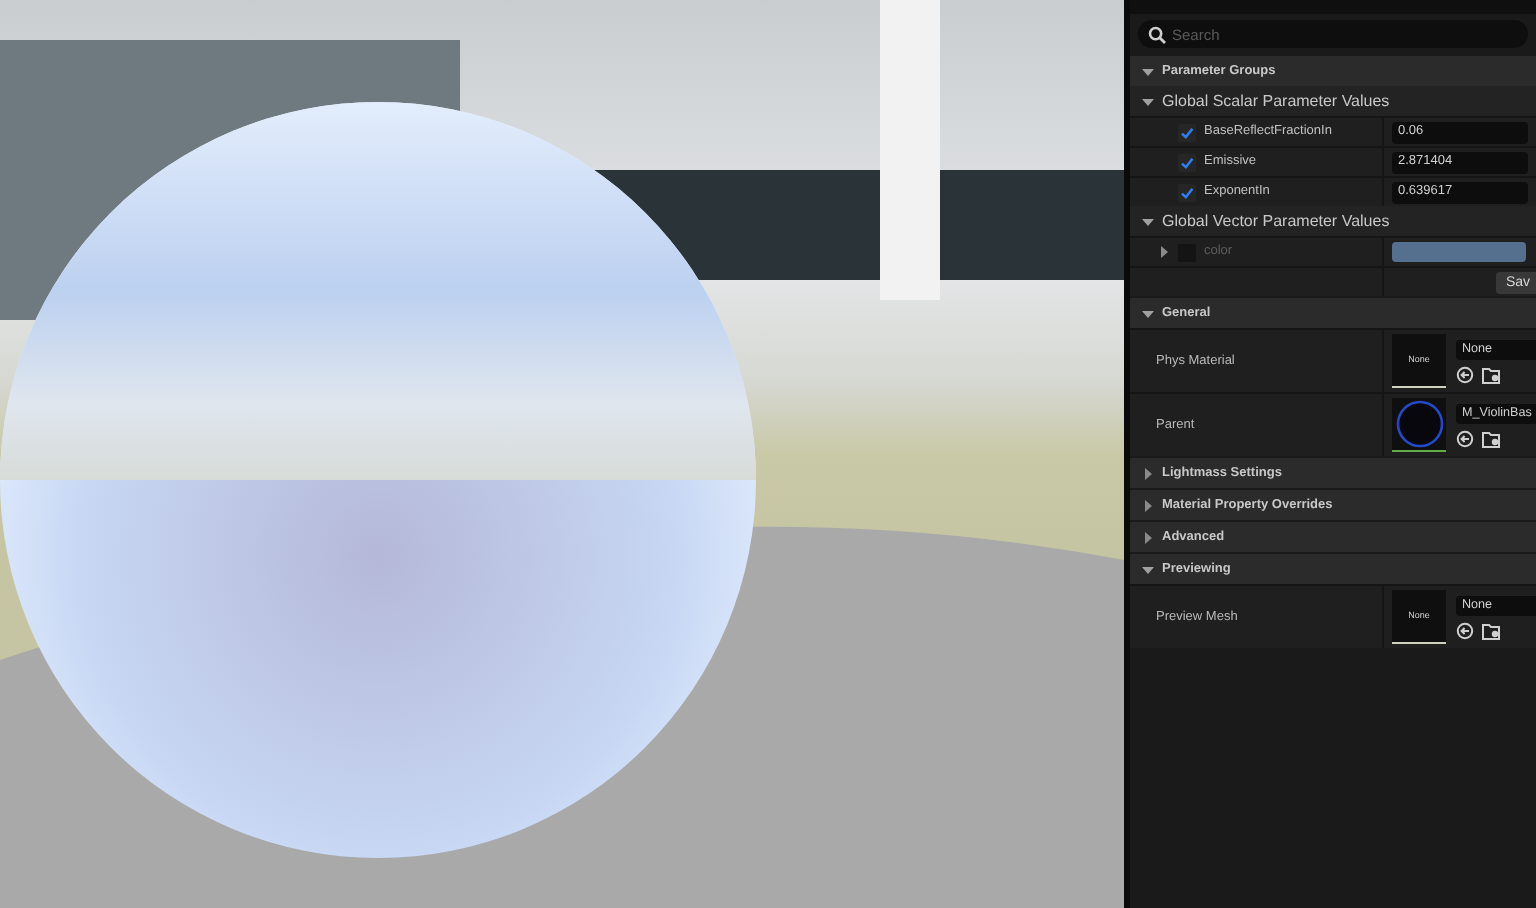 The image size is (1536, 908). I want to click on search-icon, so click(1157, 34).